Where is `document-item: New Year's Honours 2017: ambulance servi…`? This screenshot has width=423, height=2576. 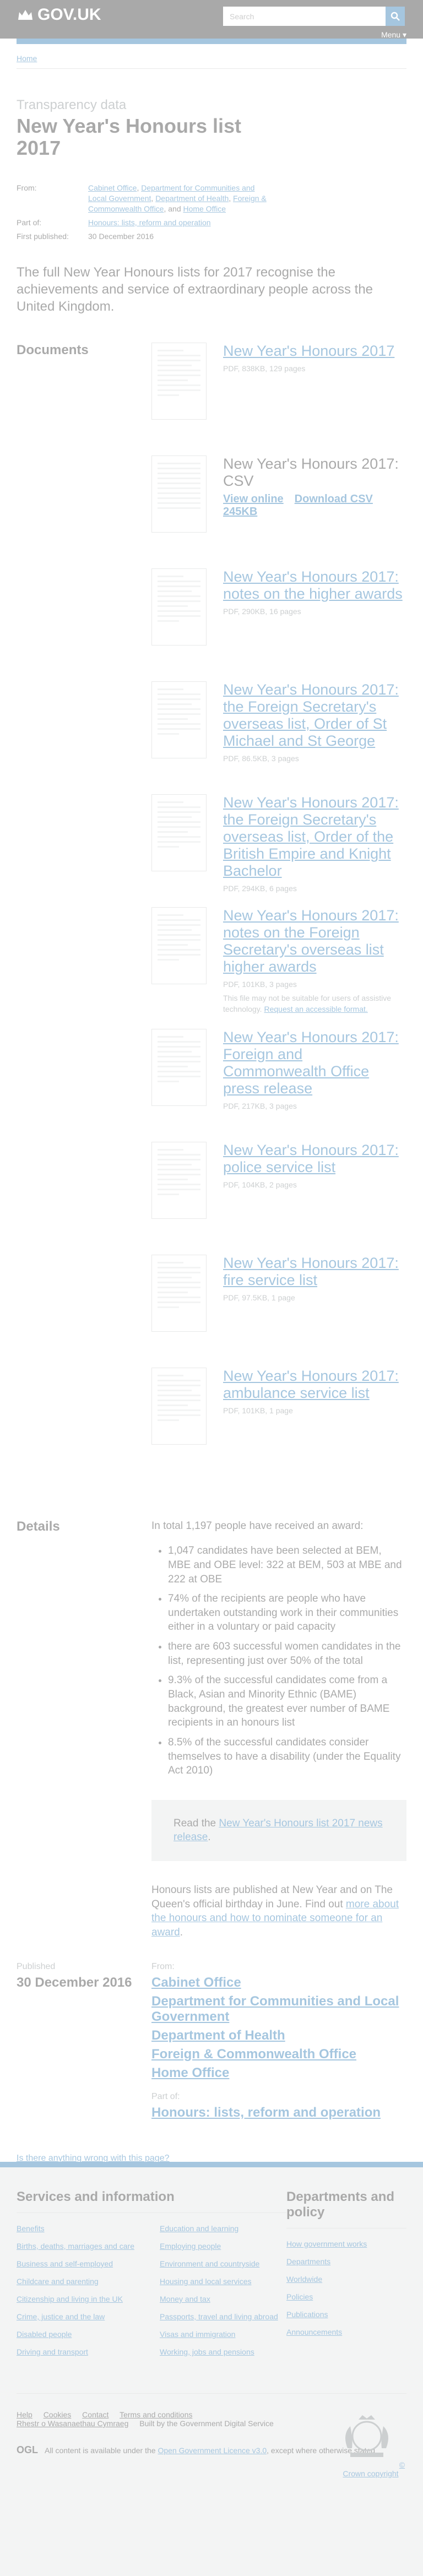 document-item: New Year's Honours 2017: ambulance servi… is located at coordinates (278, 1417).